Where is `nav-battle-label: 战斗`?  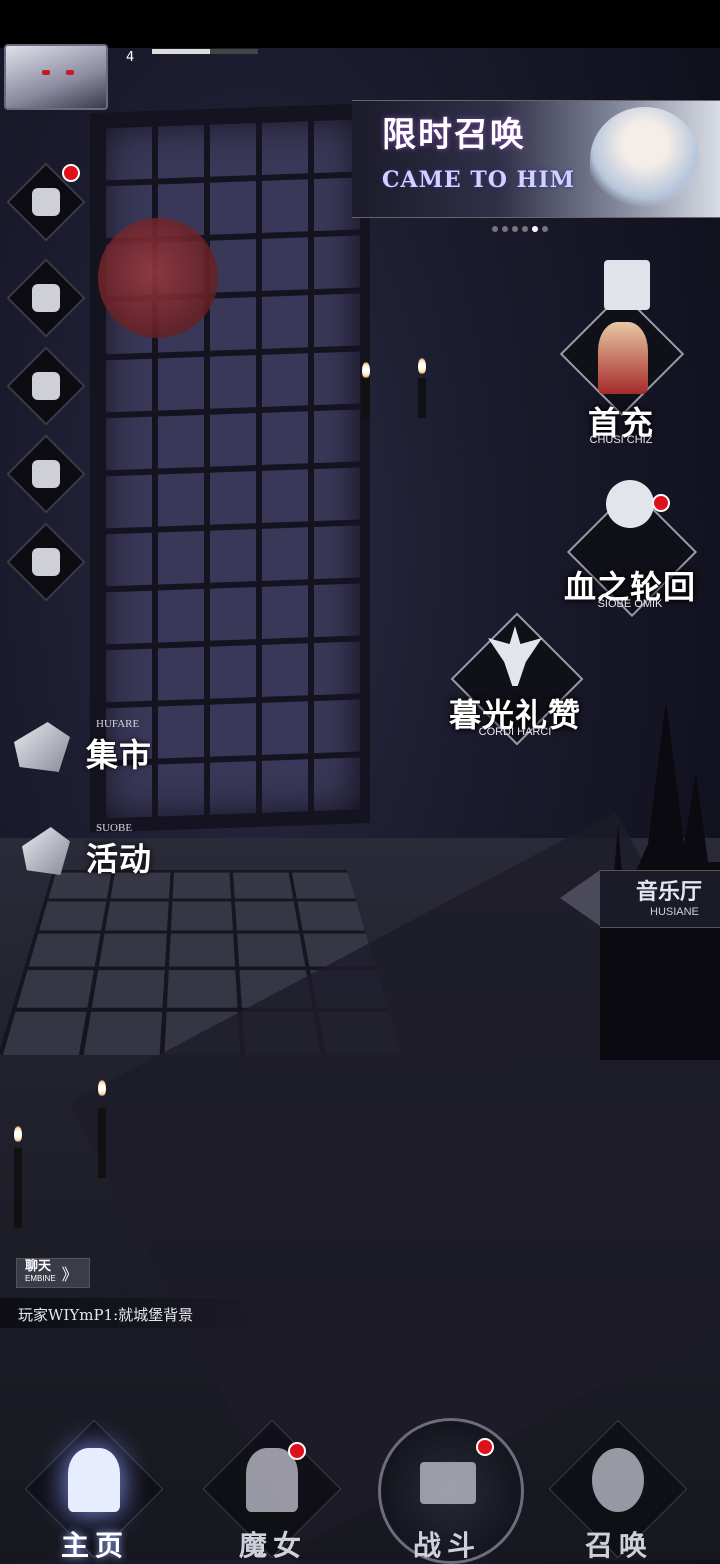
nav-battle-label: 战斗 is located at coordinates (446, 1545).